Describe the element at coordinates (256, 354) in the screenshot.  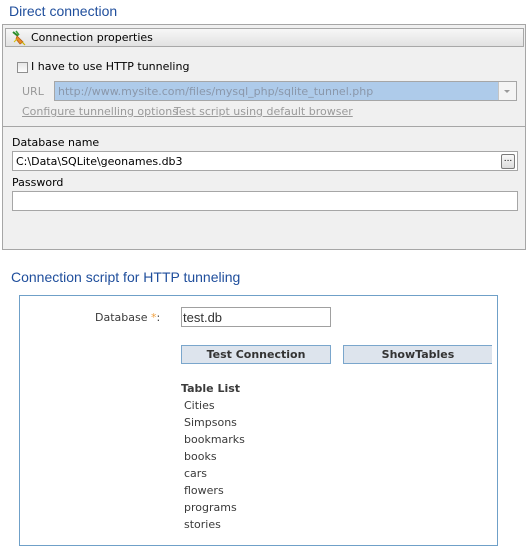
I see `test-connection-button: Test Connection` at that location.